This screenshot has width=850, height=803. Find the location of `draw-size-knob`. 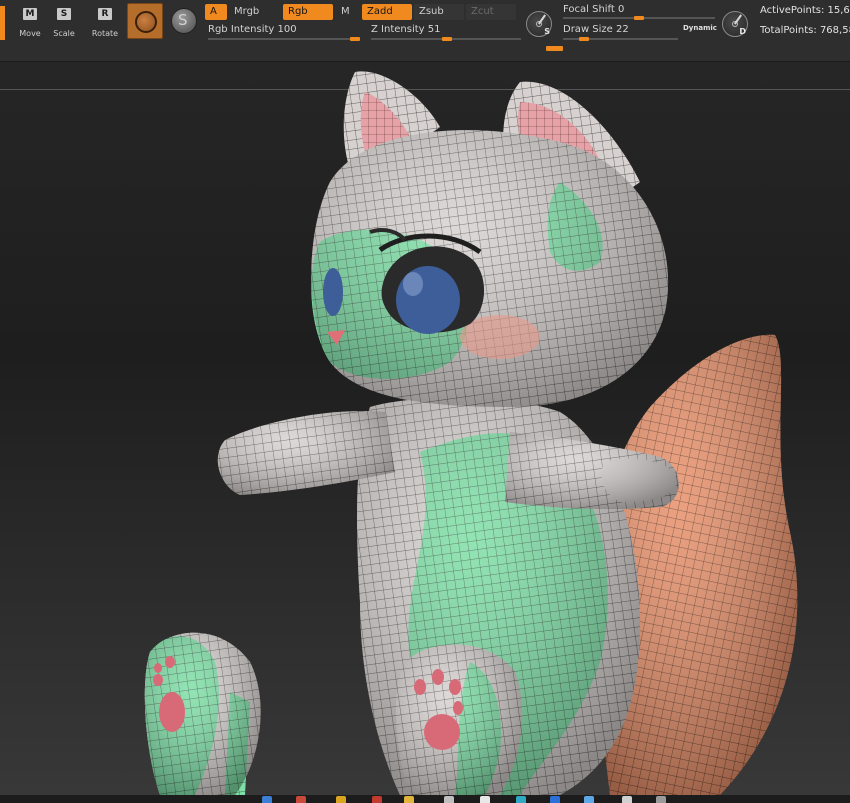

draw-size-knob is located at coordinates (583, 39).